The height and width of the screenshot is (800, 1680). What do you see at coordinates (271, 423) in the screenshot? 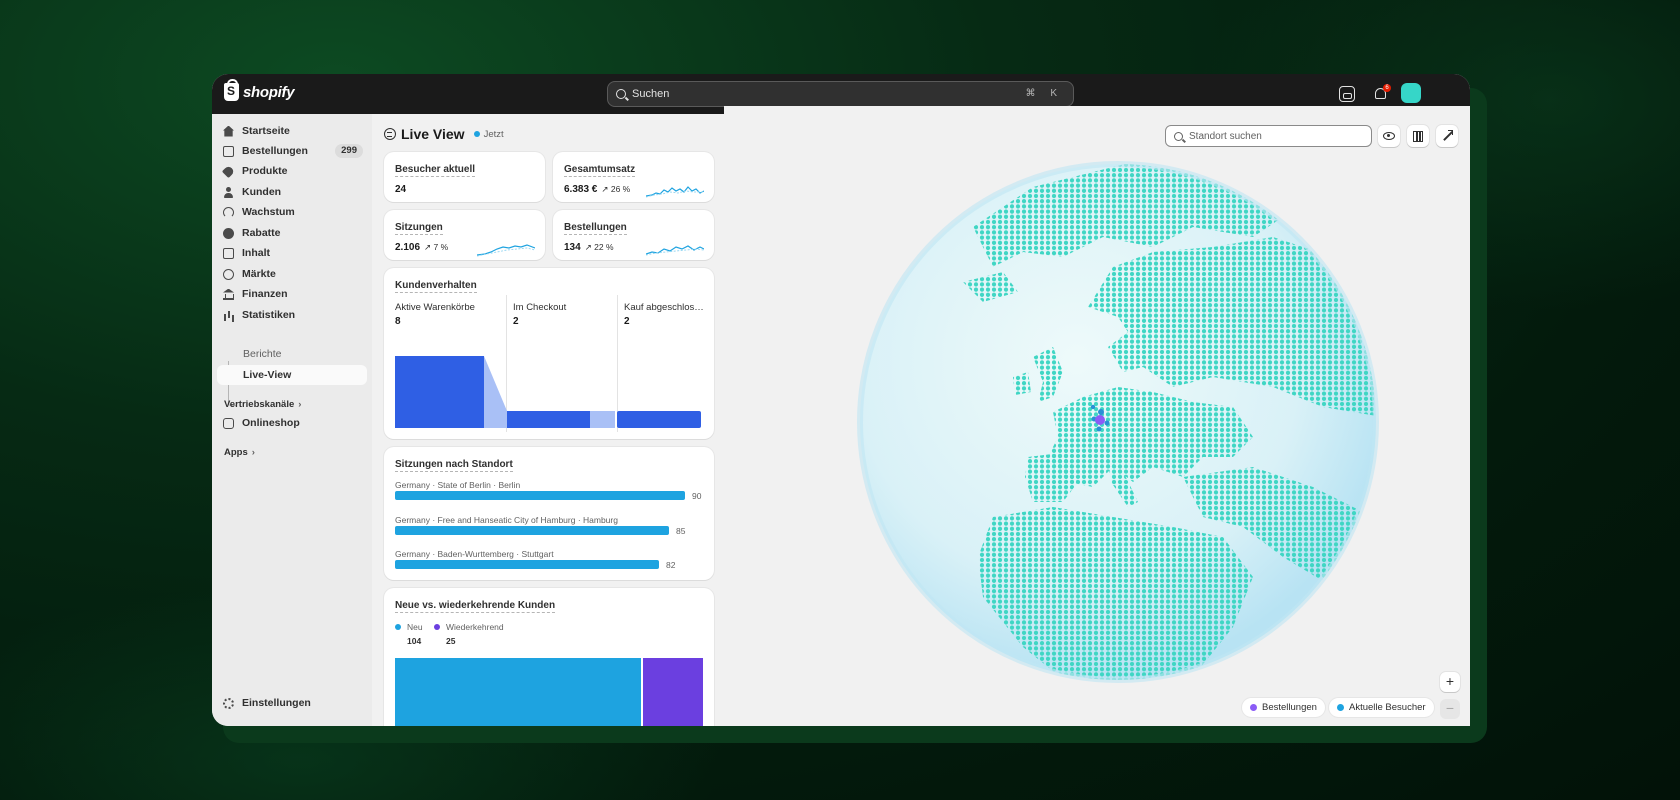
I see `sidebar-item-label: Onlineshop` at bounding box center [271, 423].